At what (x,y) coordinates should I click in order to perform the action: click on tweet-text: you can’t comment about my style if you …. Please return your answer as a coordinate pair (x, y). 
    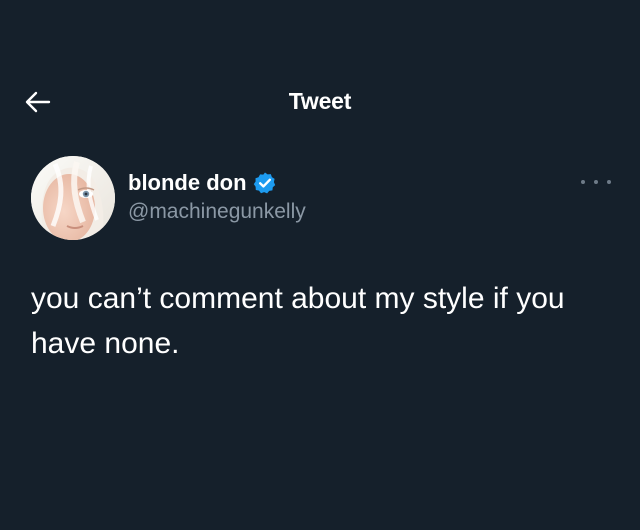
    Looking at the image, I should click on (298, 321).